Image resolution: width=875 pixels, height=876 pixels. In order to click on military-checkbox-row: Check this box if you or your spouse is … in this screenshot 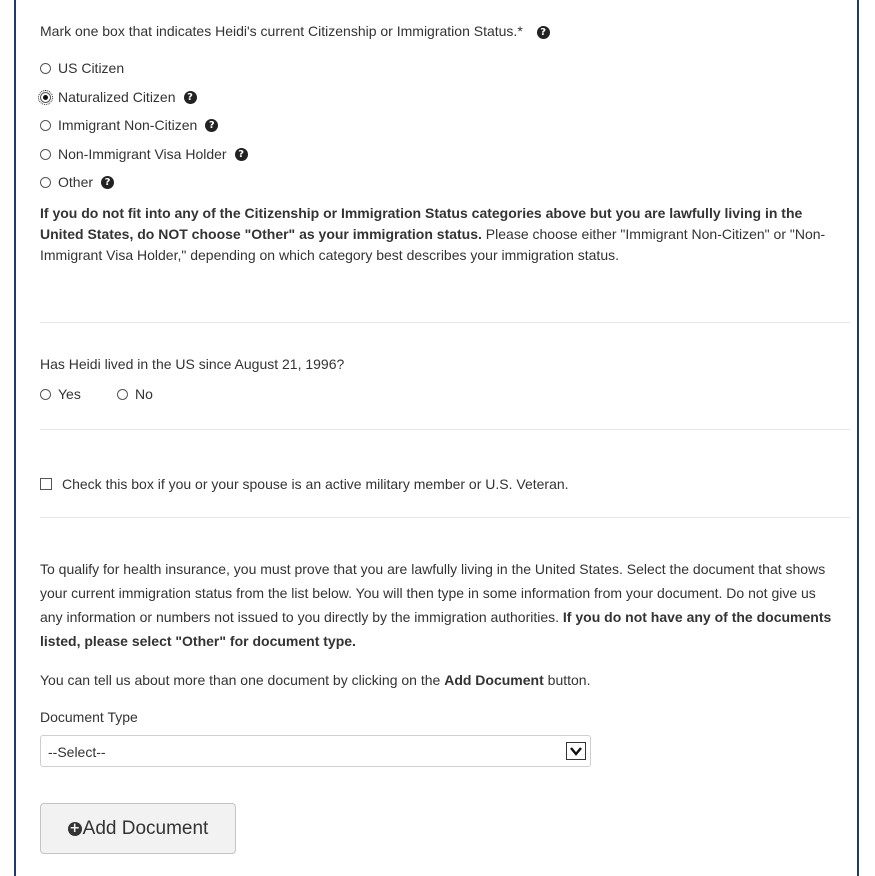, I will do `click(304, 484)`.